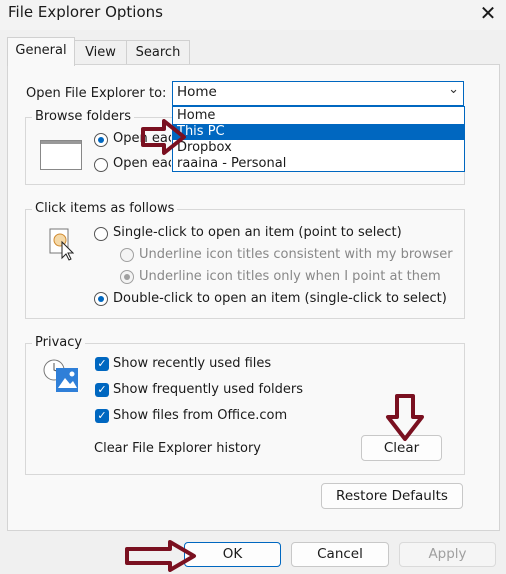 The height and width of the screenshot is (574, 506). Describe the element at coordinates (101, 165) in the screenshot. I see `radio-own-window` at that location.